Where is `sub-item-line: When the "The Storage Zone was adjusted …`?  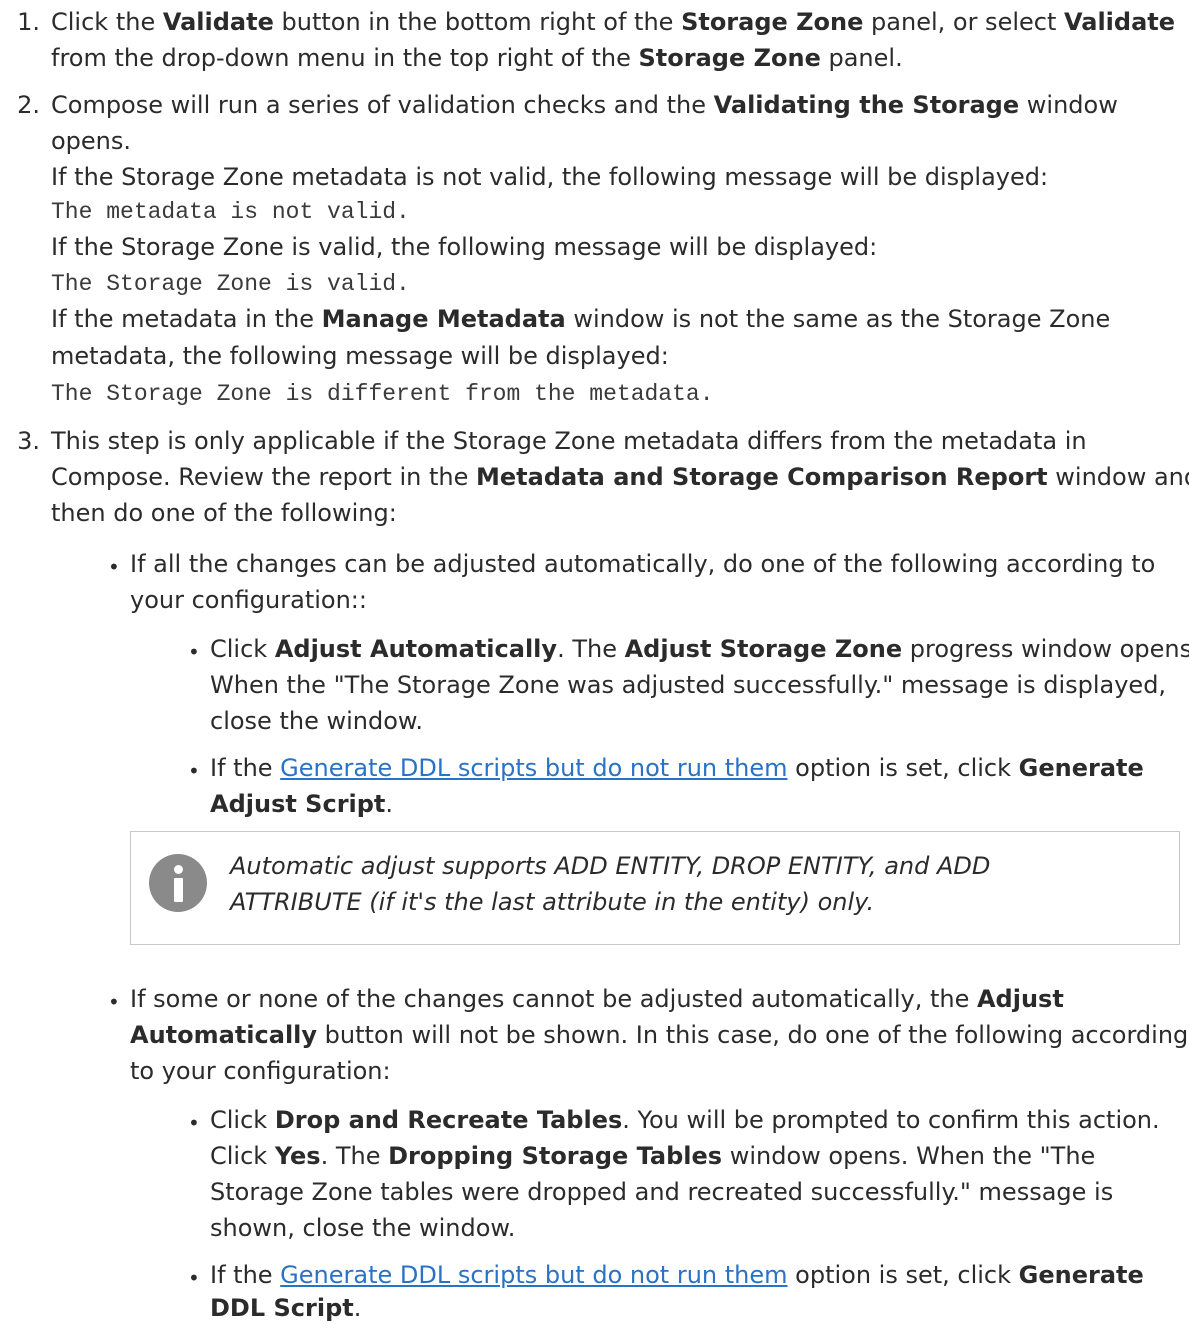 sub-item-line: When the "The Storage Zone was adjusted … is located at coordinates (688, 685).